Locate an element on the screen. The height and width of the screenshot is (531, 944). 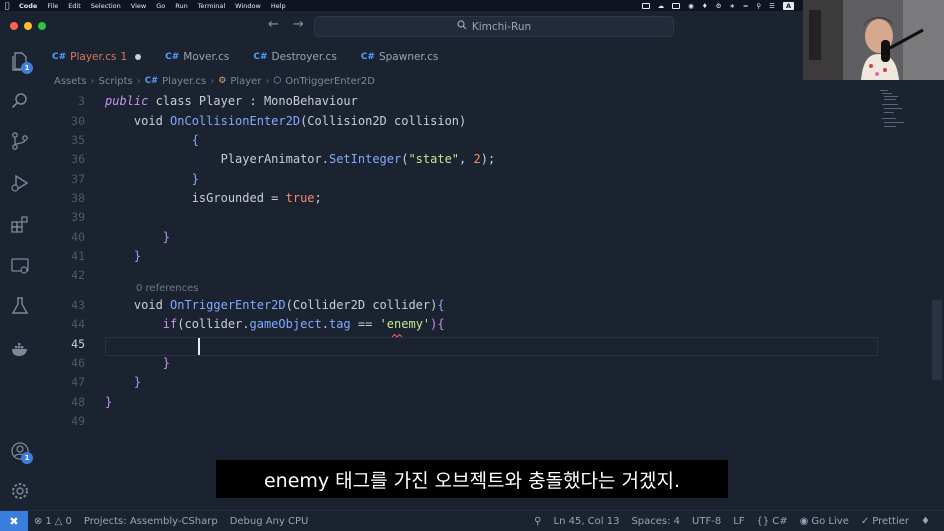
command-center-search: Kimchi-Run is located at coordinates (494, 26).